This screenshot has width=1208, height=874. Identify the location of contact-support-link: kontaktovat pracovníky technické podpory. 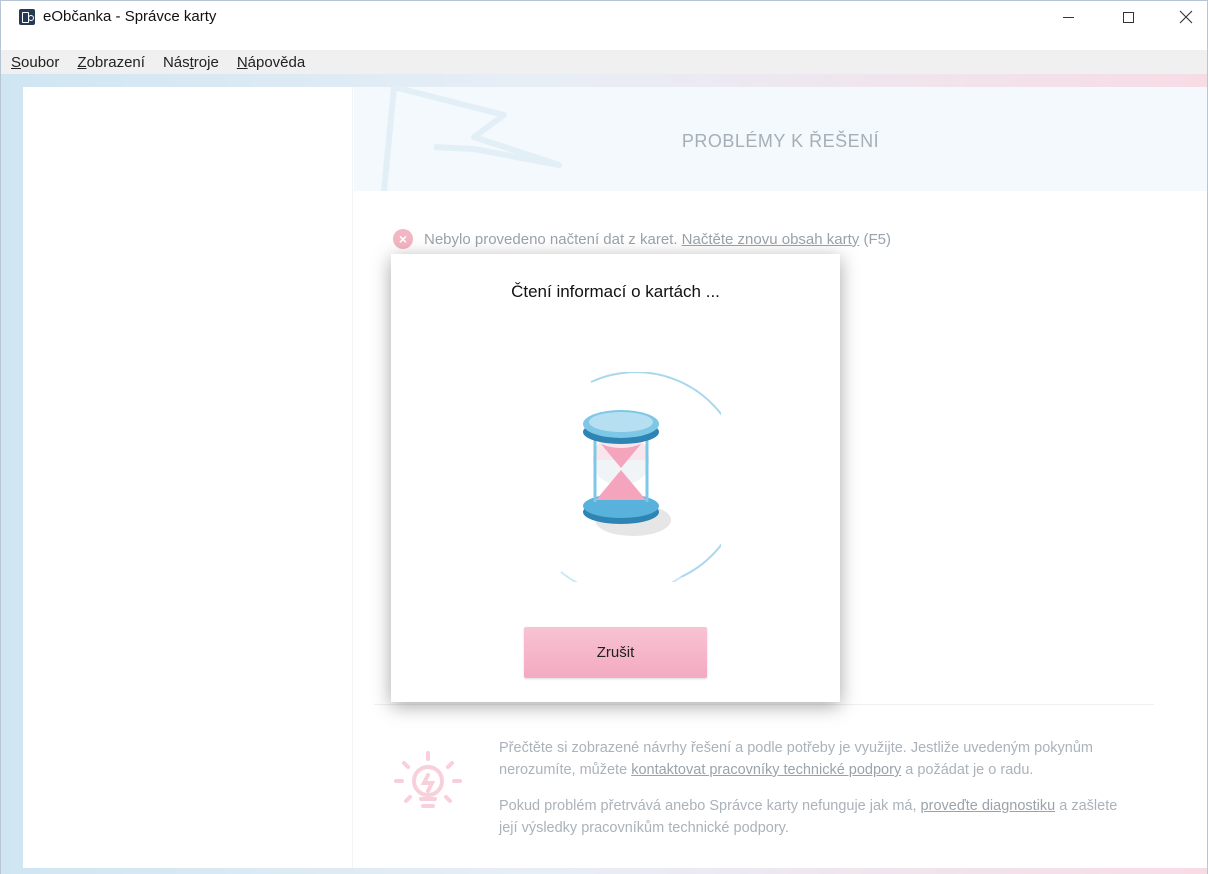
(766, 770).